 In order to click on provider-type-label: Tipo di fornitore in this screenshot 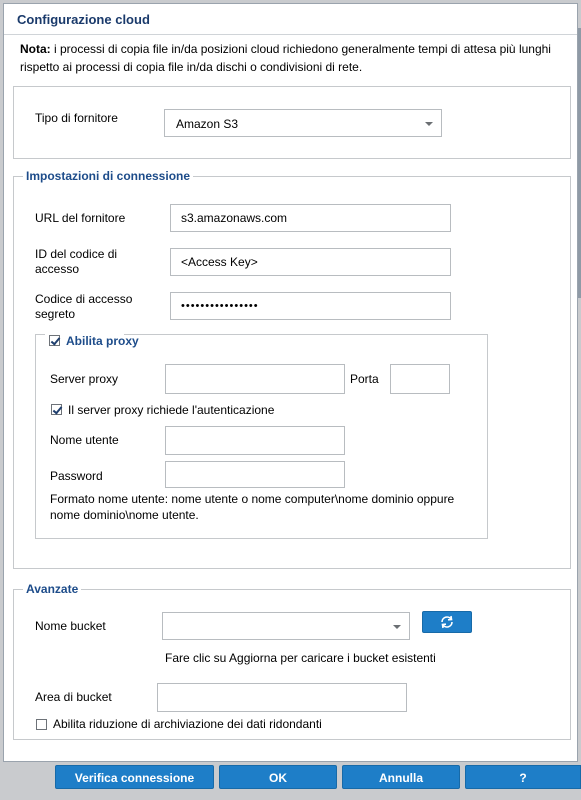, I will do `click(76, 118)`.